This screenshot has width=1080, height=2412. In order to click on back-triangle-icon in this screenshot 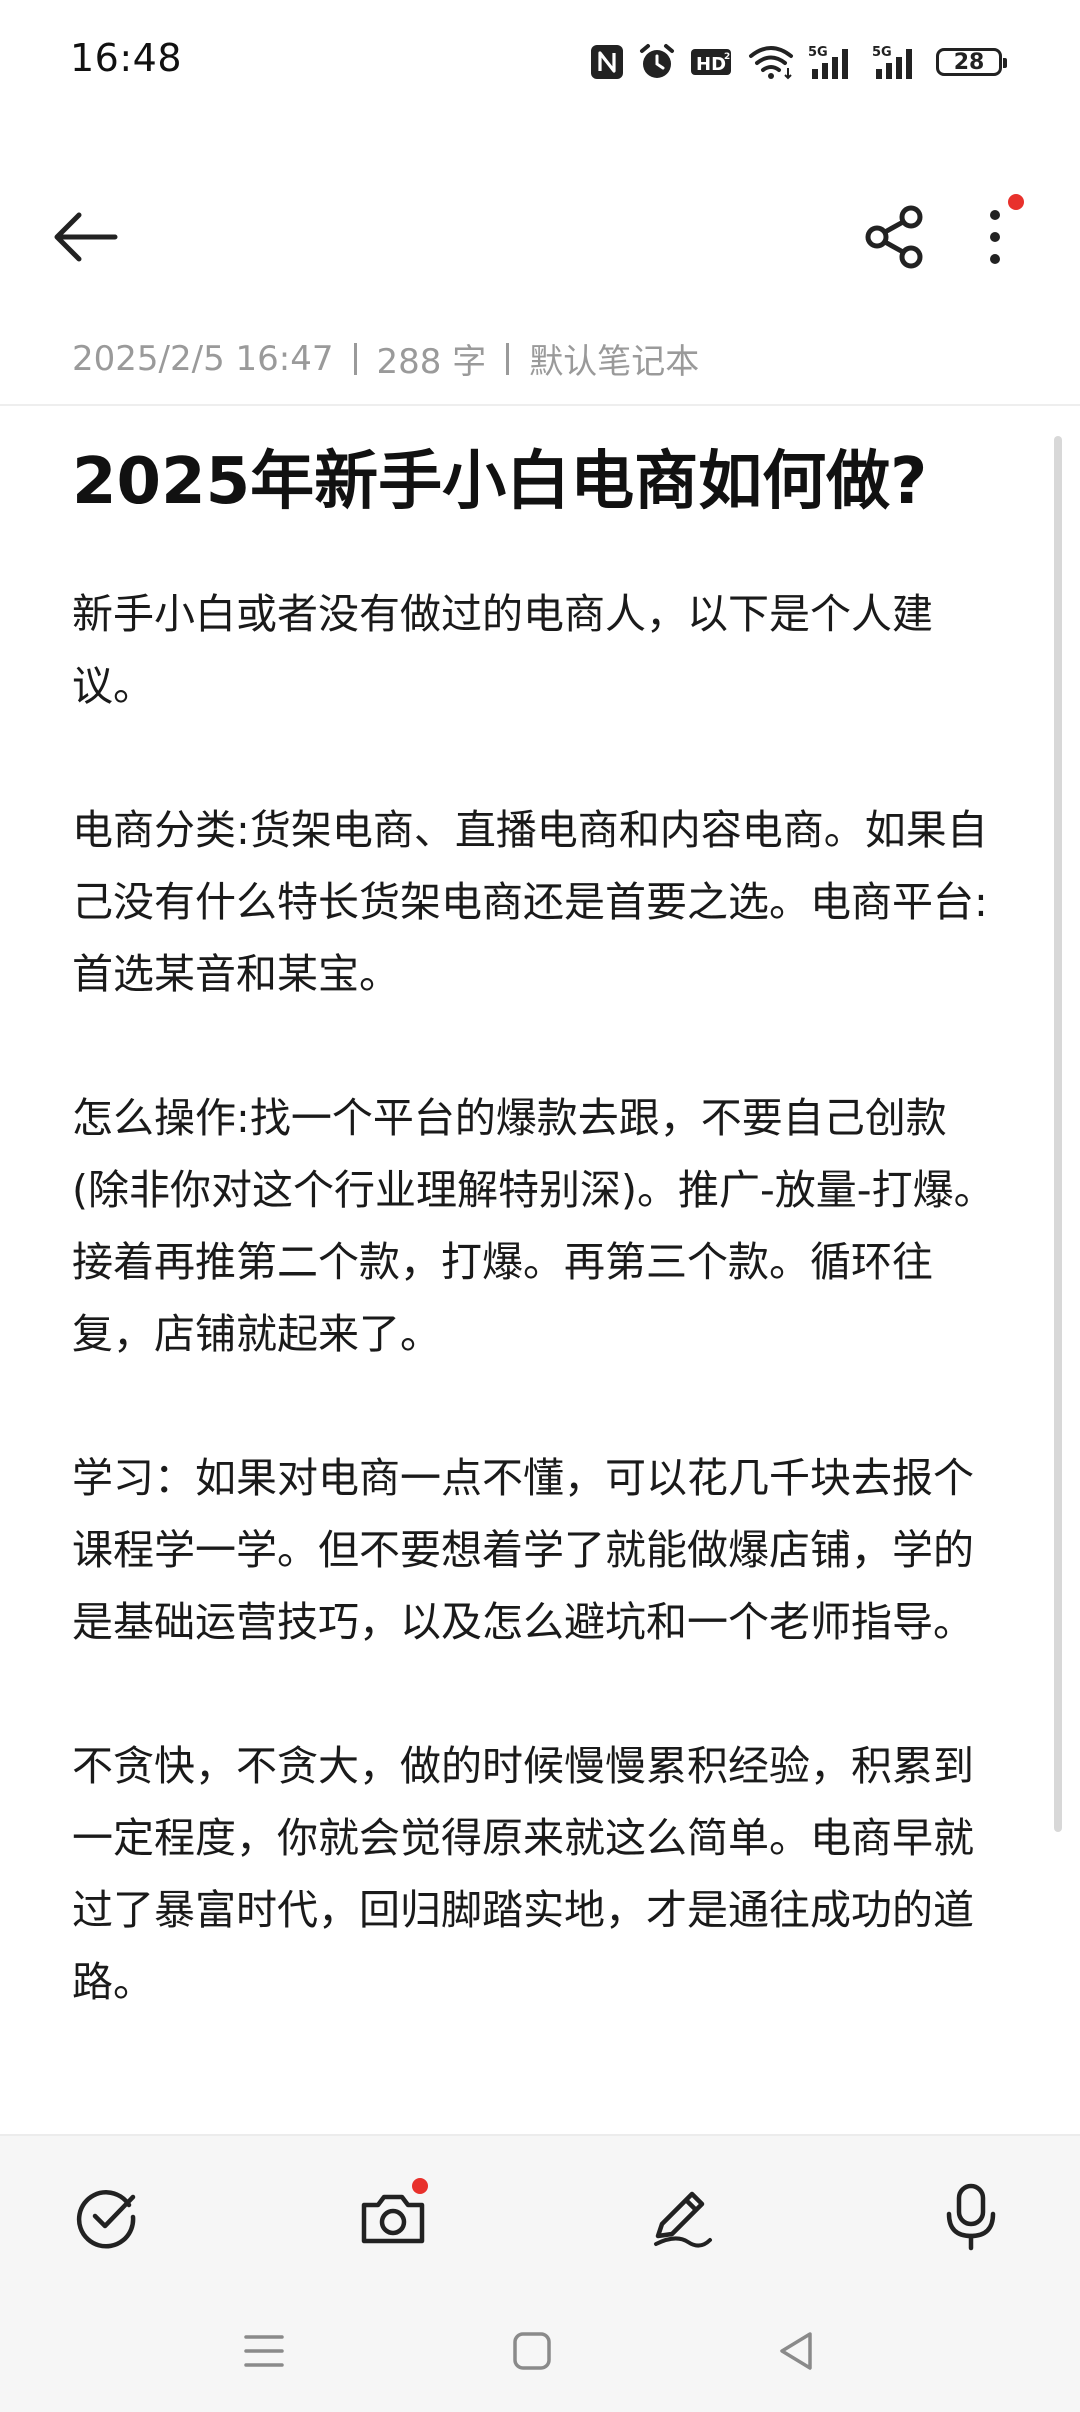, I will do `click(796, 2351)`.